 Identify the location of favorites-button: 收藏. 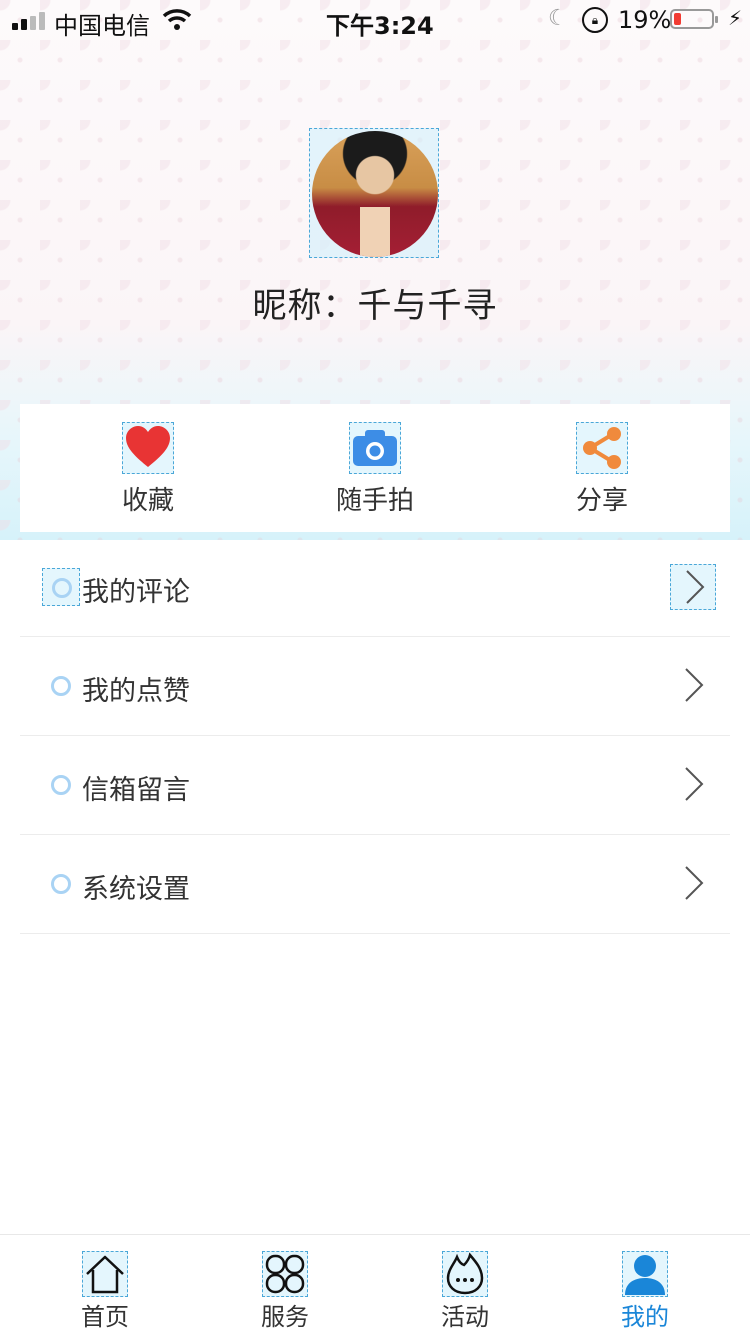
(148, 468).